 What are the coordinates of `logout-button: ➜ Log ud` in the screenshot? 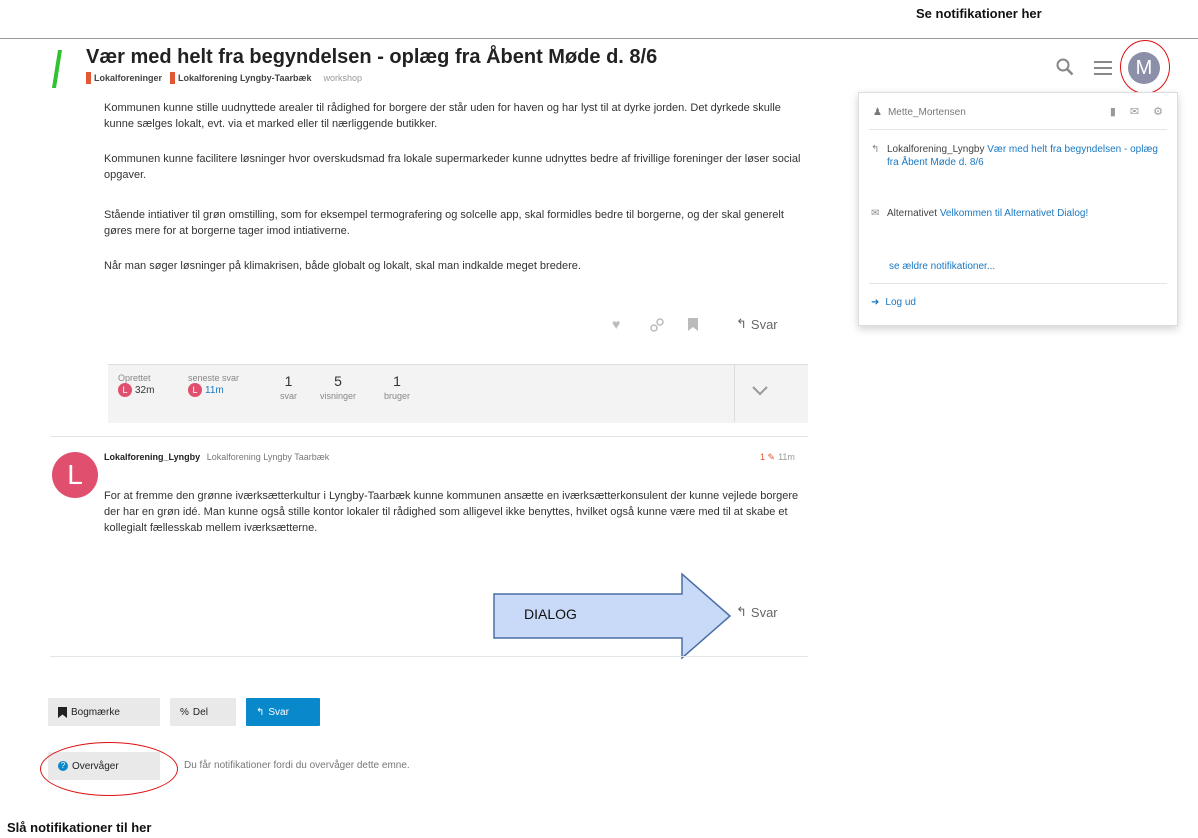 It's located at (893, 302).